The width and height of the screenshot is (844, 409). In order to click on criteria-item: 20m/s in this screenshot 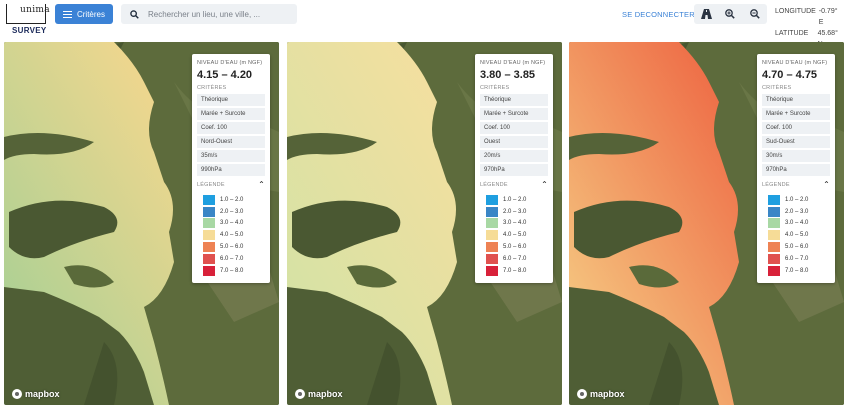, I will do `click(514, 156)`.